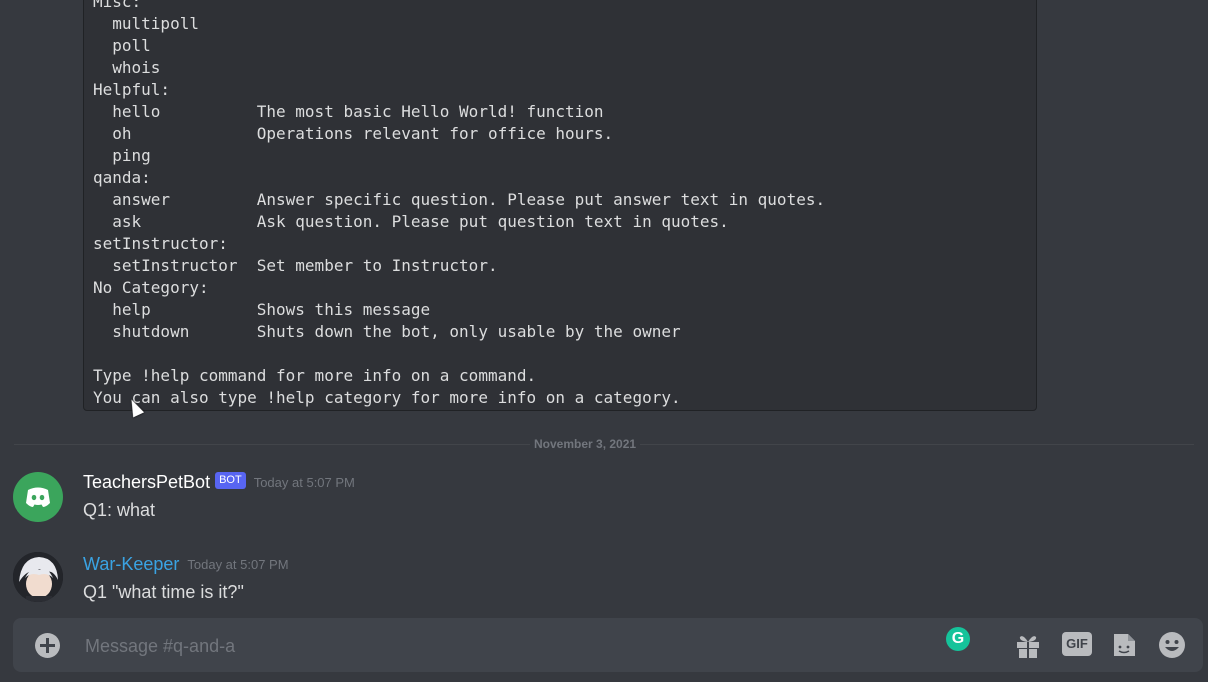  I want to click on message-content: Q1: what, so click(119, 510).